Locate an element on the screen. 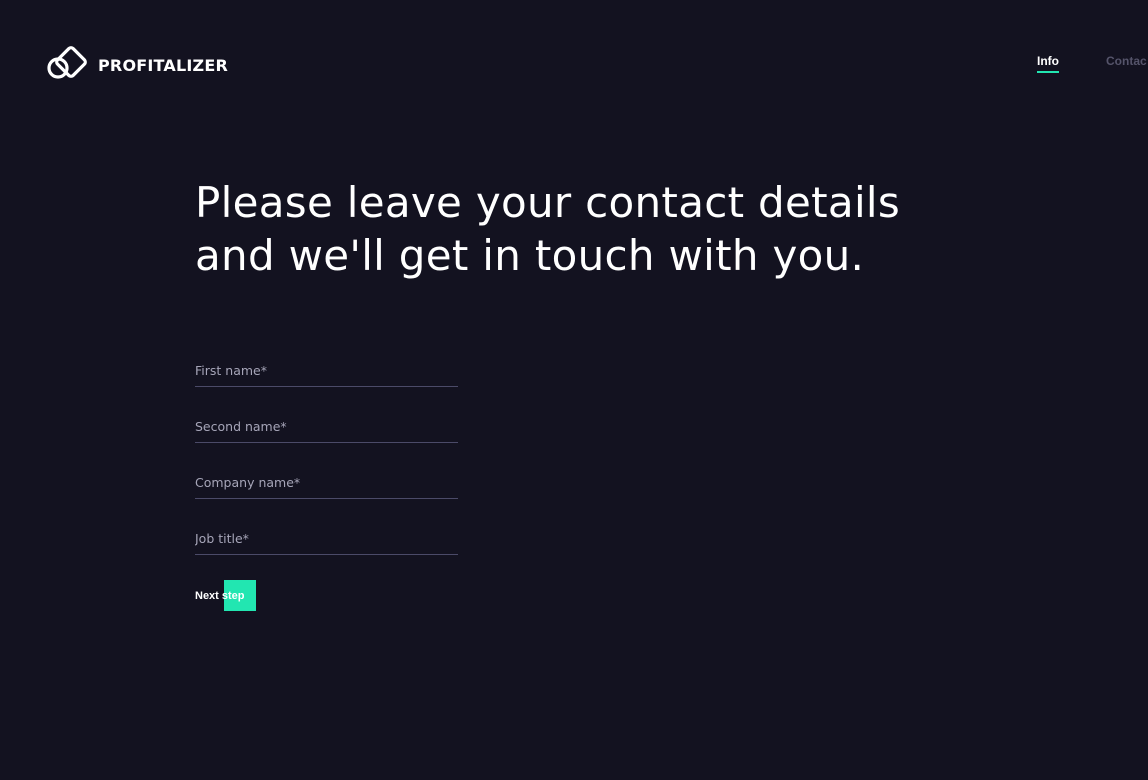 The height and width of the screenshot is (780, 1148). nav-item-contact: Contac is located at coordinates (1126, 62).